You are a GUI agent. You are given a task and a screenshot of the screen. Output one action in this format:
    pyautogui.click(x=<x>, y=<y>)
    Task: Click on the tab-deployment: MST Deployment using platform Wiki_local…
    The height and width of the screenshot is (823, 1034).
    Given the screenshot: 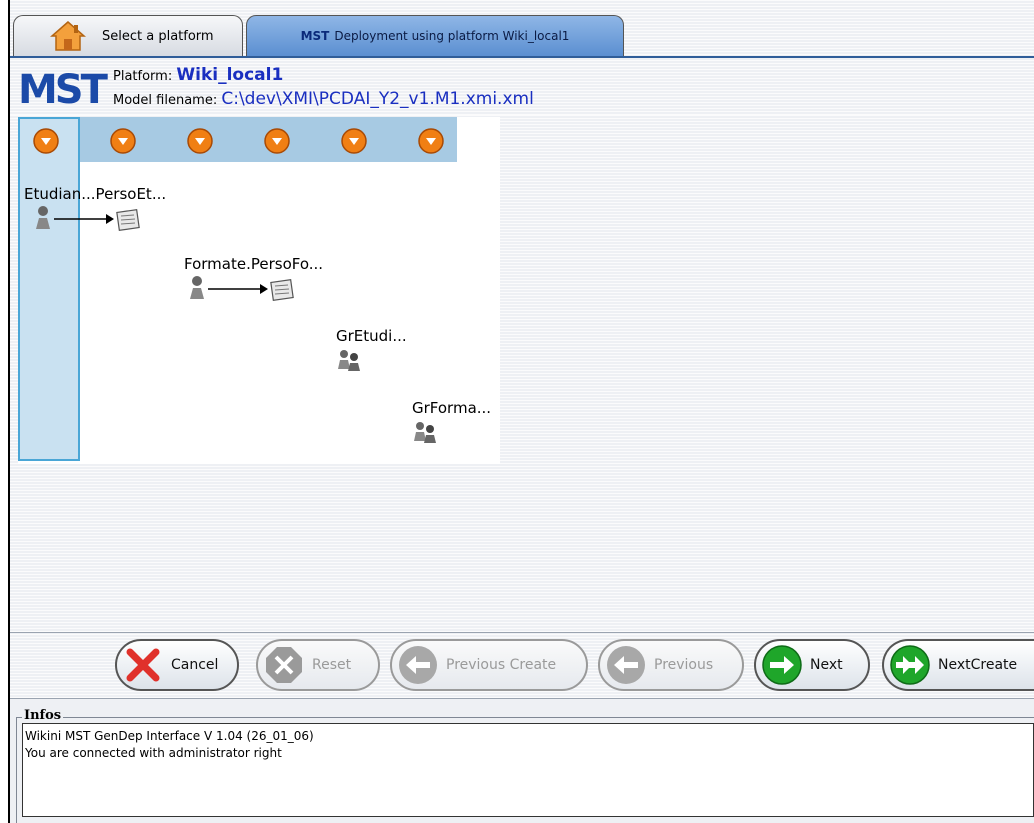 What is the action you would take?
    pyautogui.click(x=435, y=35)
    